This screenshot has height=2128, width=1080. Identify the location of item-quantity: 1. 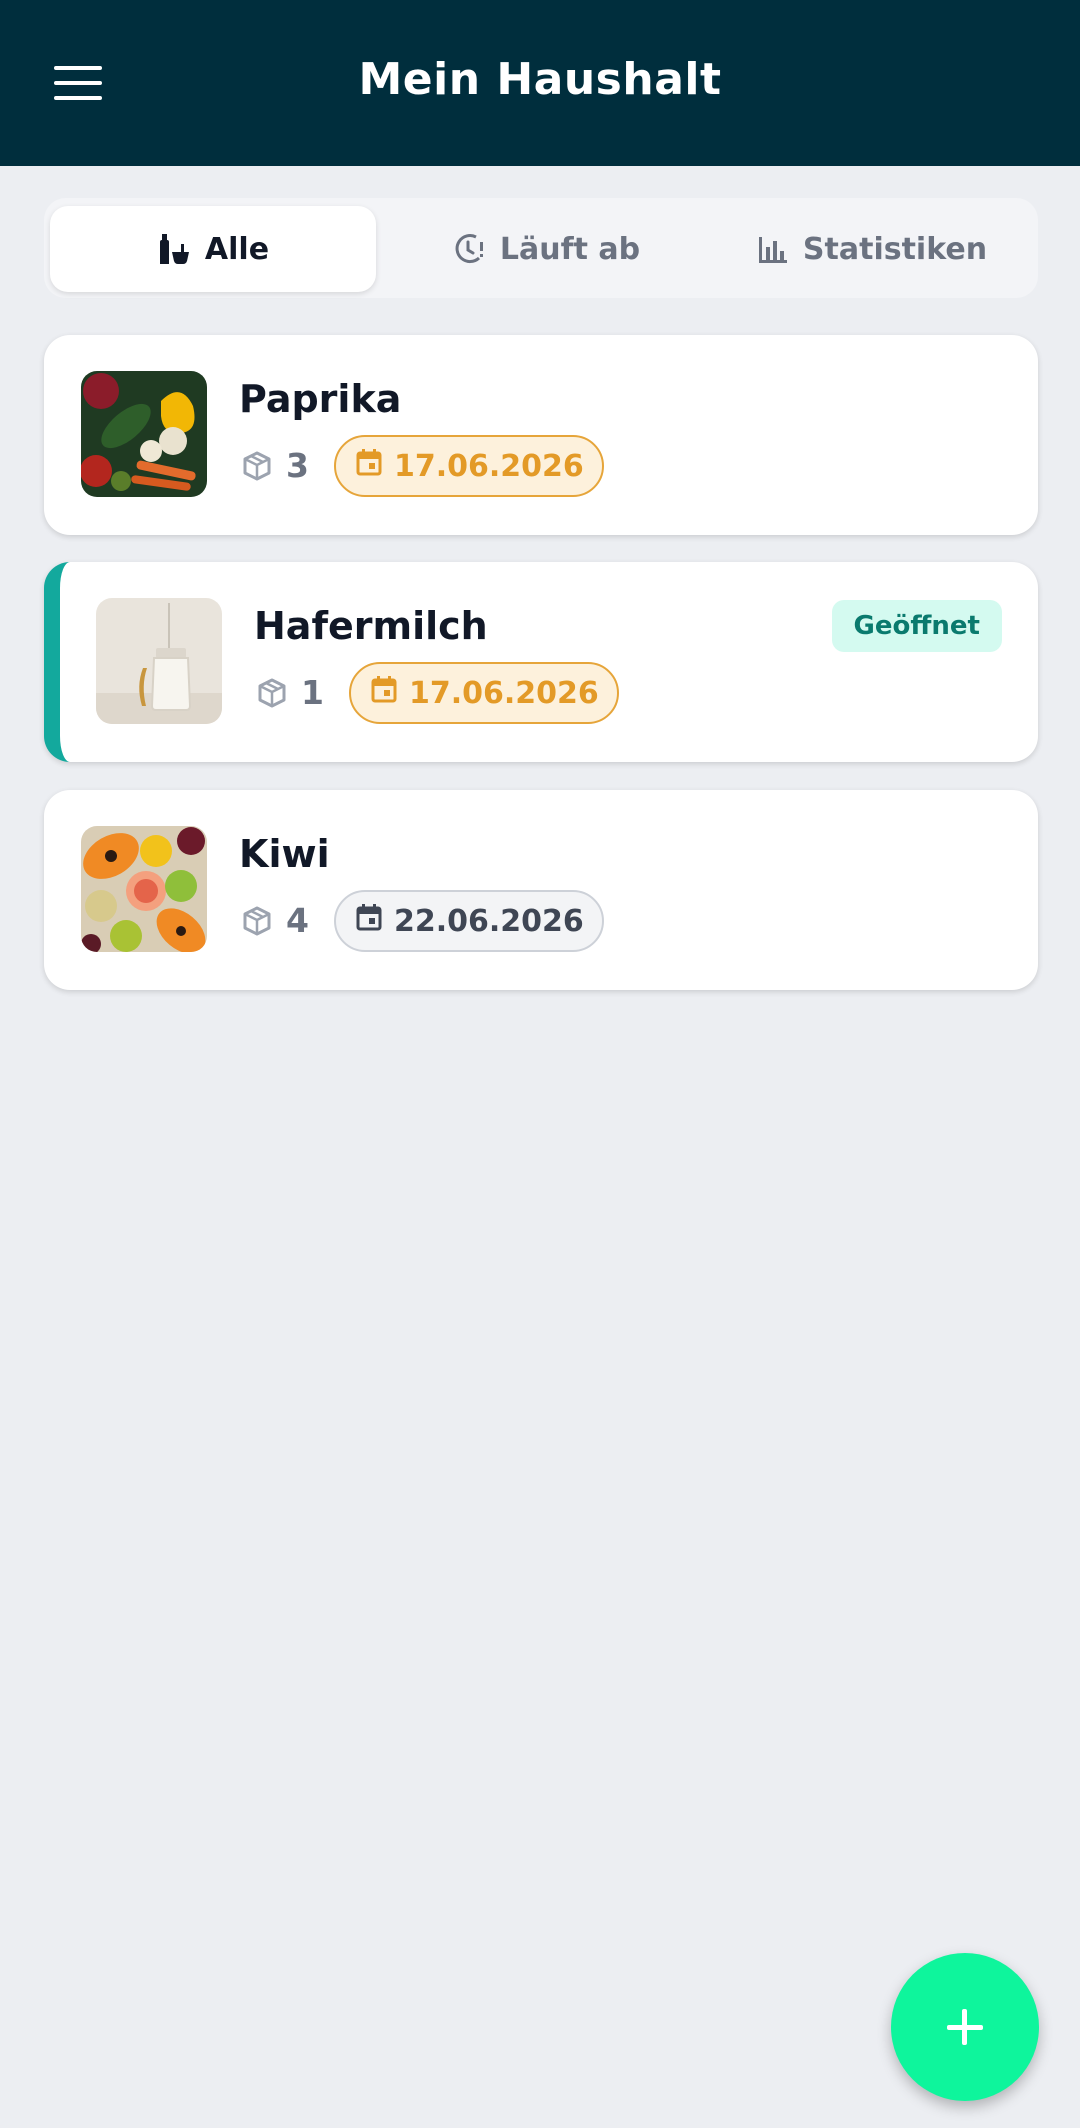
(312, 692).